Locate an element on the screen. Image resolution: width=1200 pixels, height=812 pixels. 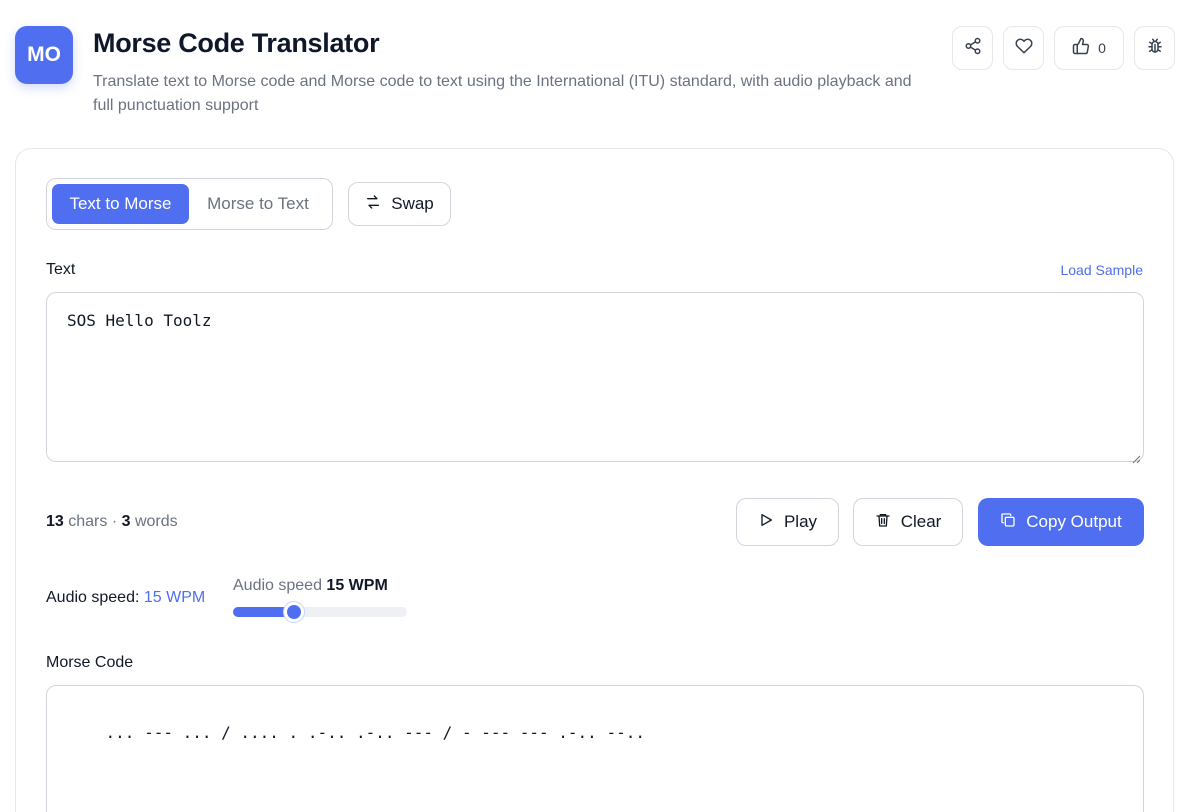
swap-arrows-icon is located at coordinates (373, 204).